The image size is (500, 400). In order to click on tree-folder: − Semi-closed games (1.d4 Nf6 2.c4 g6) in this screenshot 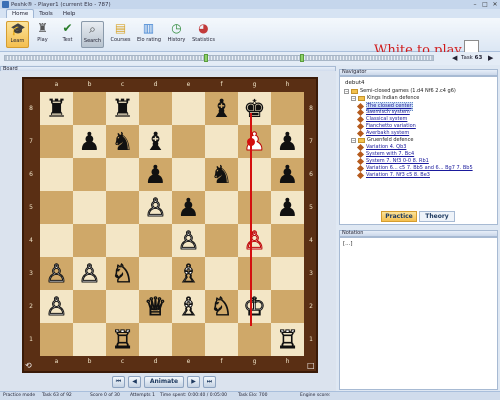, I will do `click(400, 91)`.